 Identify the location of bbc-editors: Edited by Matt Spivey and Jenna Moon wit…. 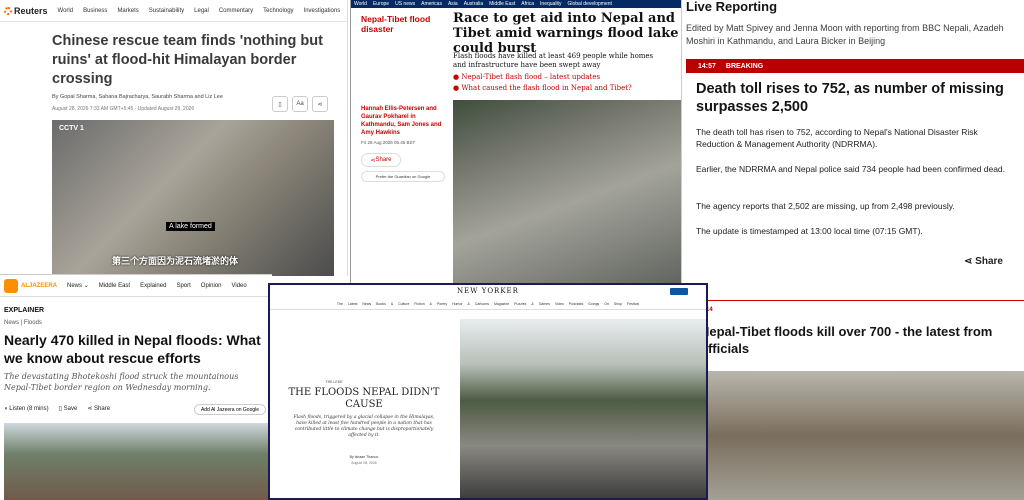
(845, 34).